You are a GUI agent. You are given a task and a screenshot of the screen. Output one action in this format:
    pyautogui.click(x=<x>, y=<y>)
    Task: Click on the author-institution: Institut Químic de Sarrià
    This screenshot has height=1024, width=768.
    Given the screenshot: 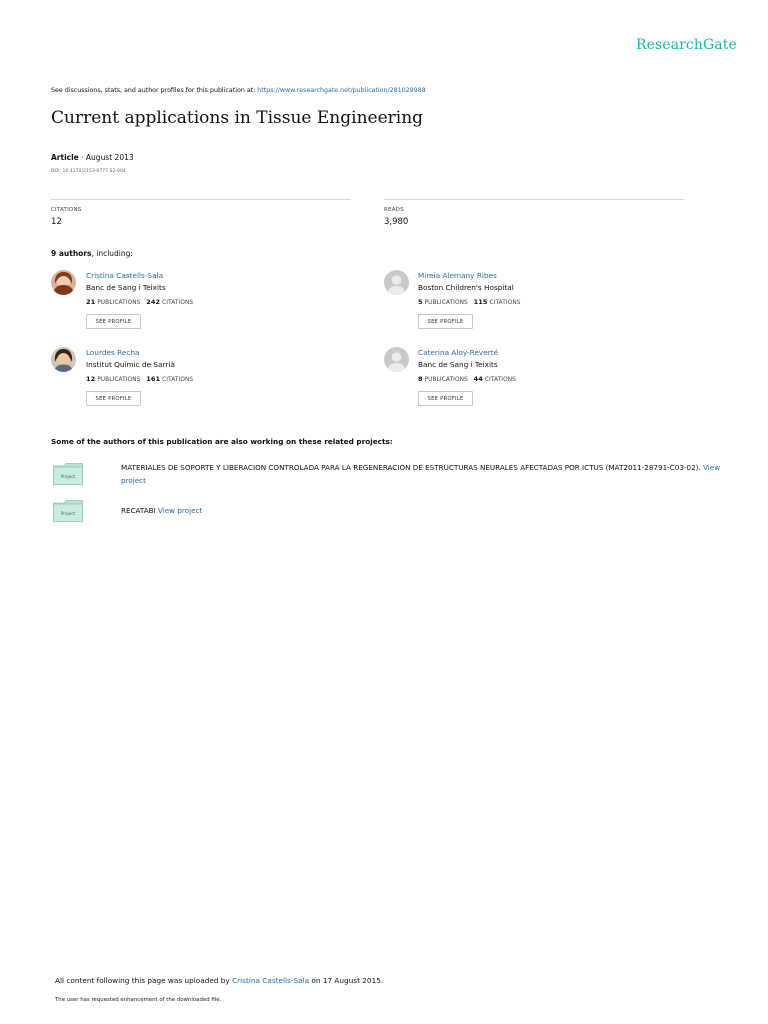 What is the action you would take?
    pyautogui.click(x=130, y=364)
    